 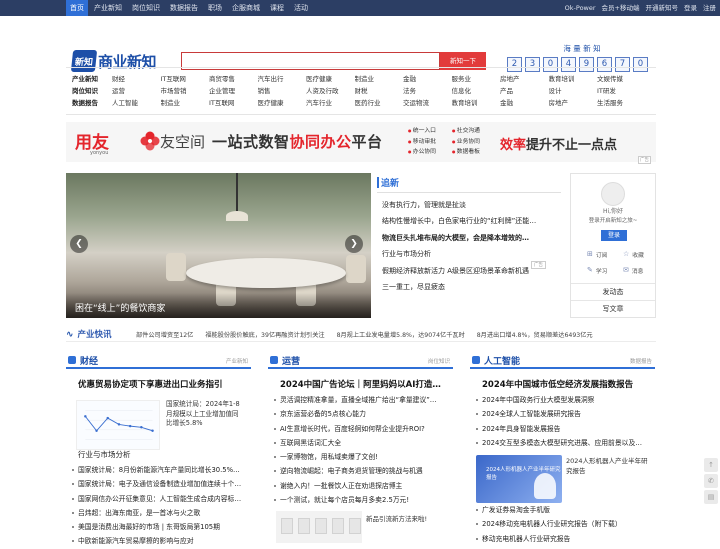 What do you see at coordinates (360, 500) in the screenshot?
I see `list-item: 一个测试，就让每个店员每月多卖2.5万元!` at bounding box center [360, 500].